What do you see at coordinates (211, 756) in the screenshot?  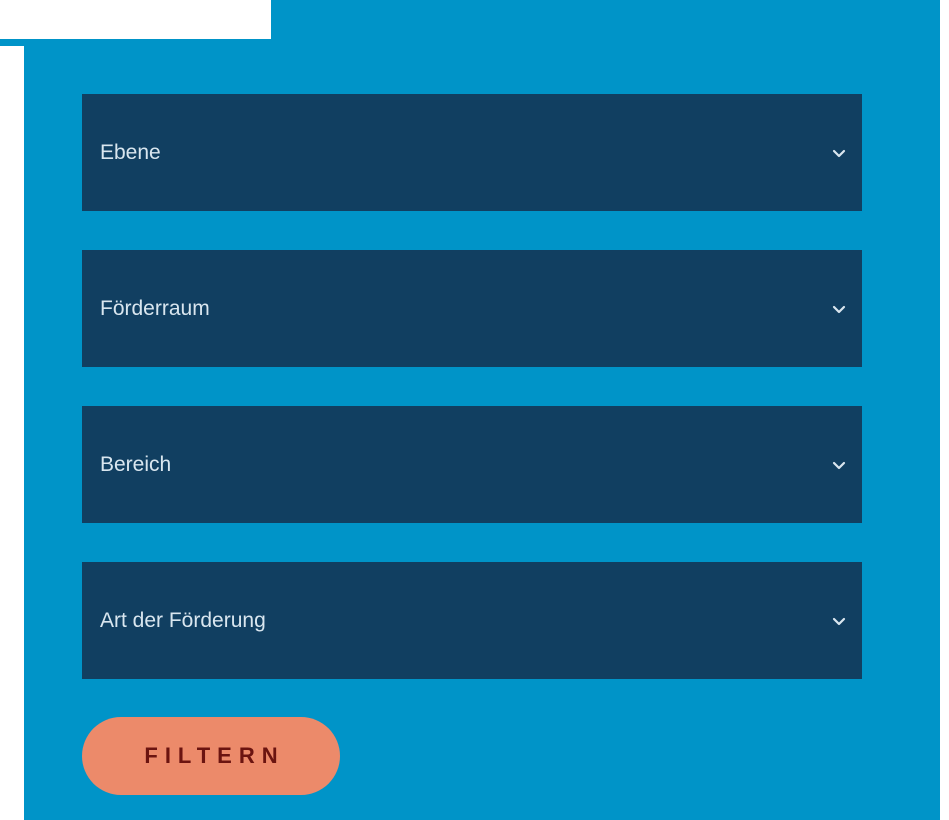 I see `filter-submit-button: FILTERN` at bounding box center [211, 756].